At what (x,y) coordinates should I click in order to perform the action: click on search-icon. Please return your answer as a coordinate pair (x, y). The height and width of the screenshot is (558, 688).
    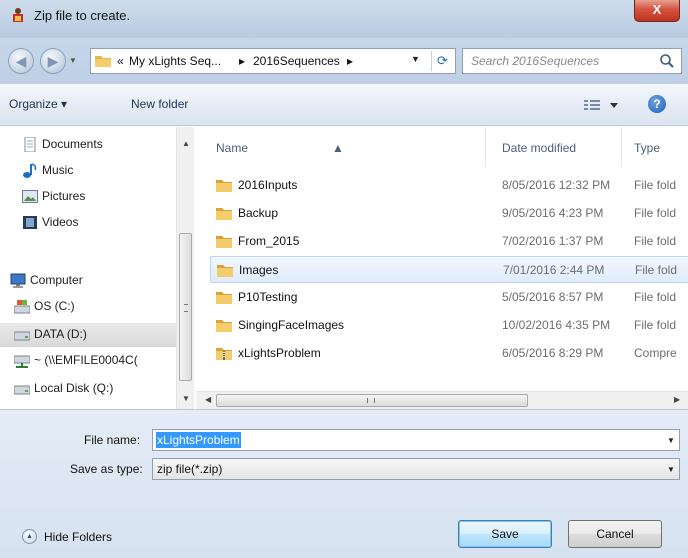
    Looking at the image, I should click on (667, 61).